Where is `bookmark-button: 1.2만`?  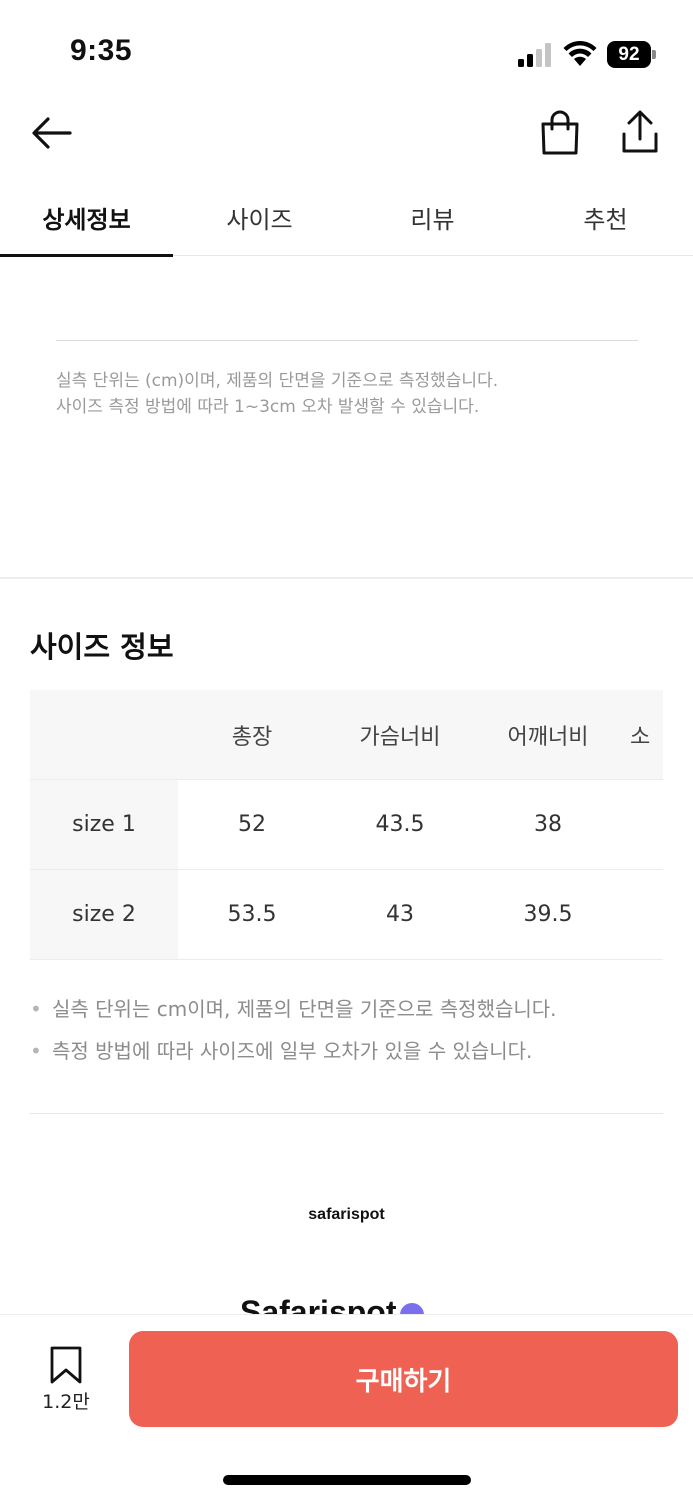 bookmark-button: 1.2만 is located at coordinates (66, 1380).